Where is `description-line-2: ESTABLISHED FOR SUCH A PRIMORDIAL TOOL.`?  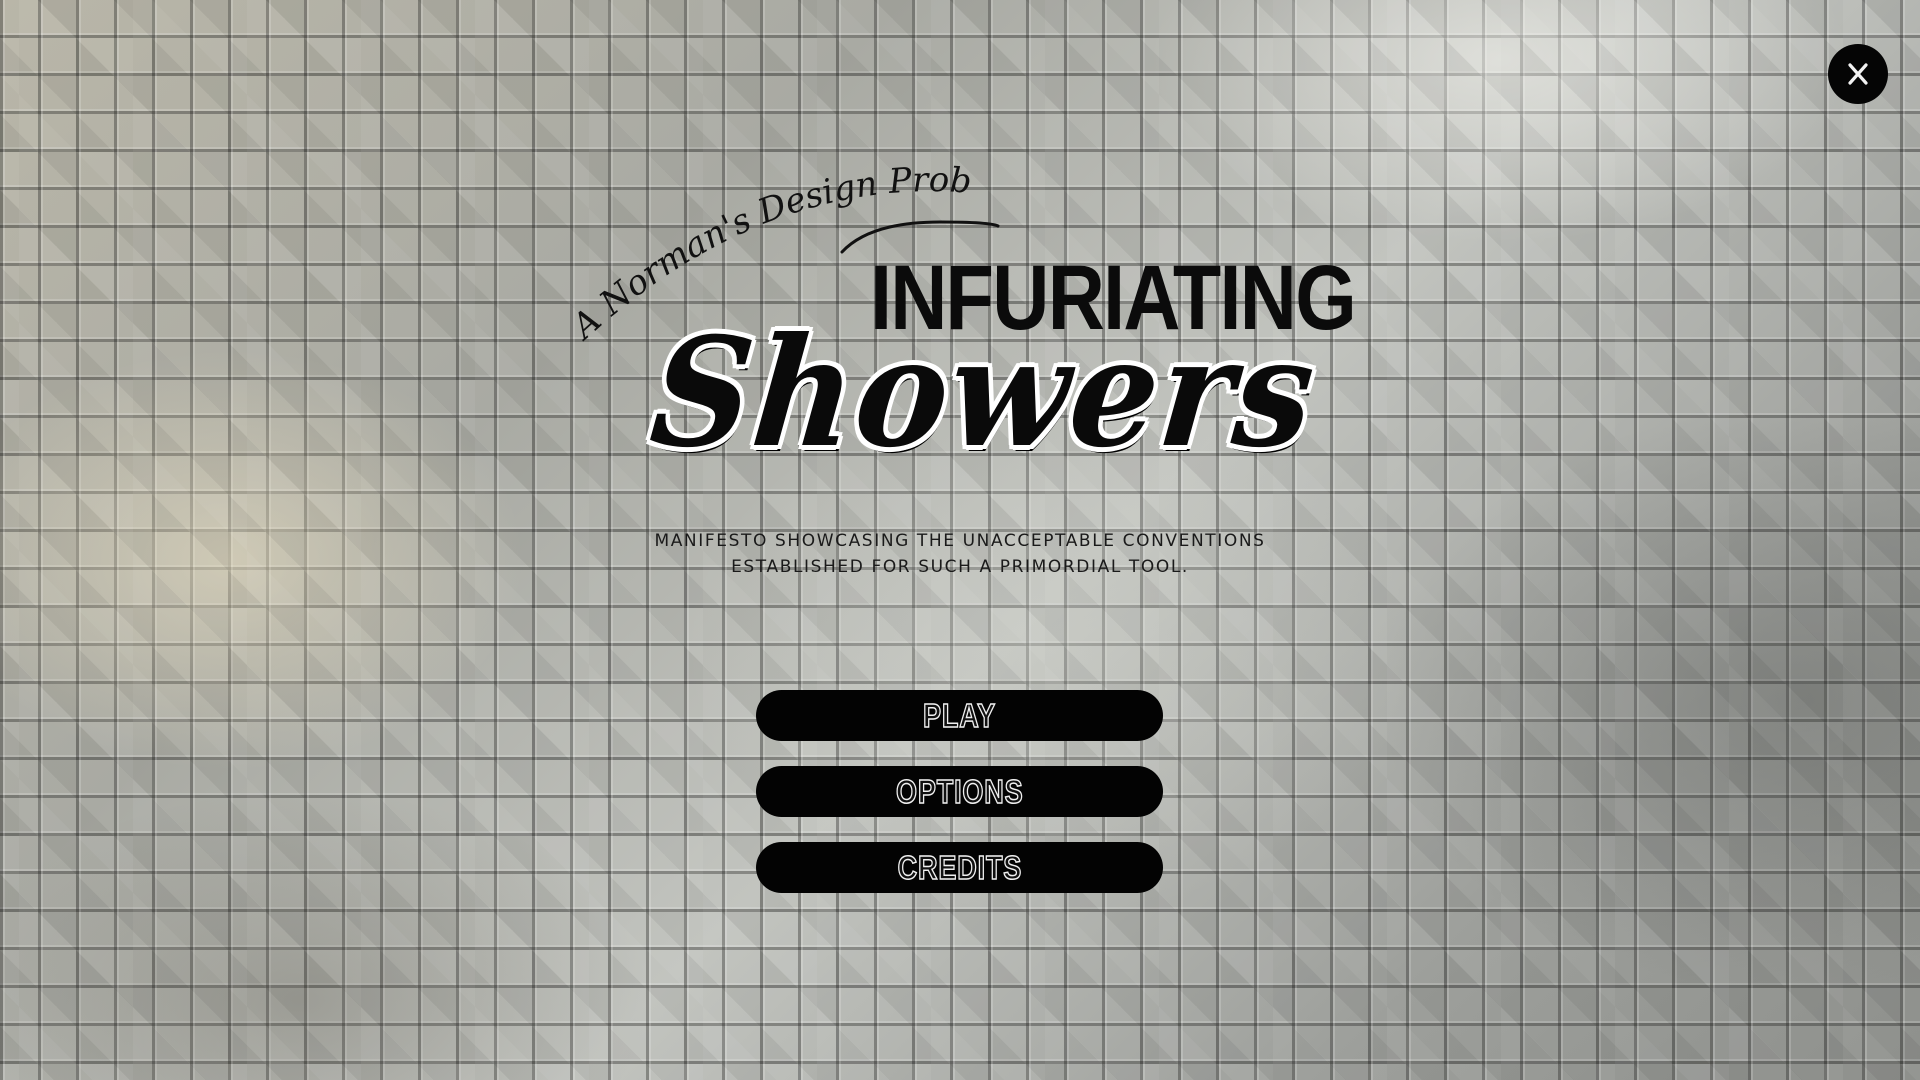
description-line-2: ESTABLISHED FOR SUCH A PRIMORDIAL TOOL. is located at coordinates (960, 567).